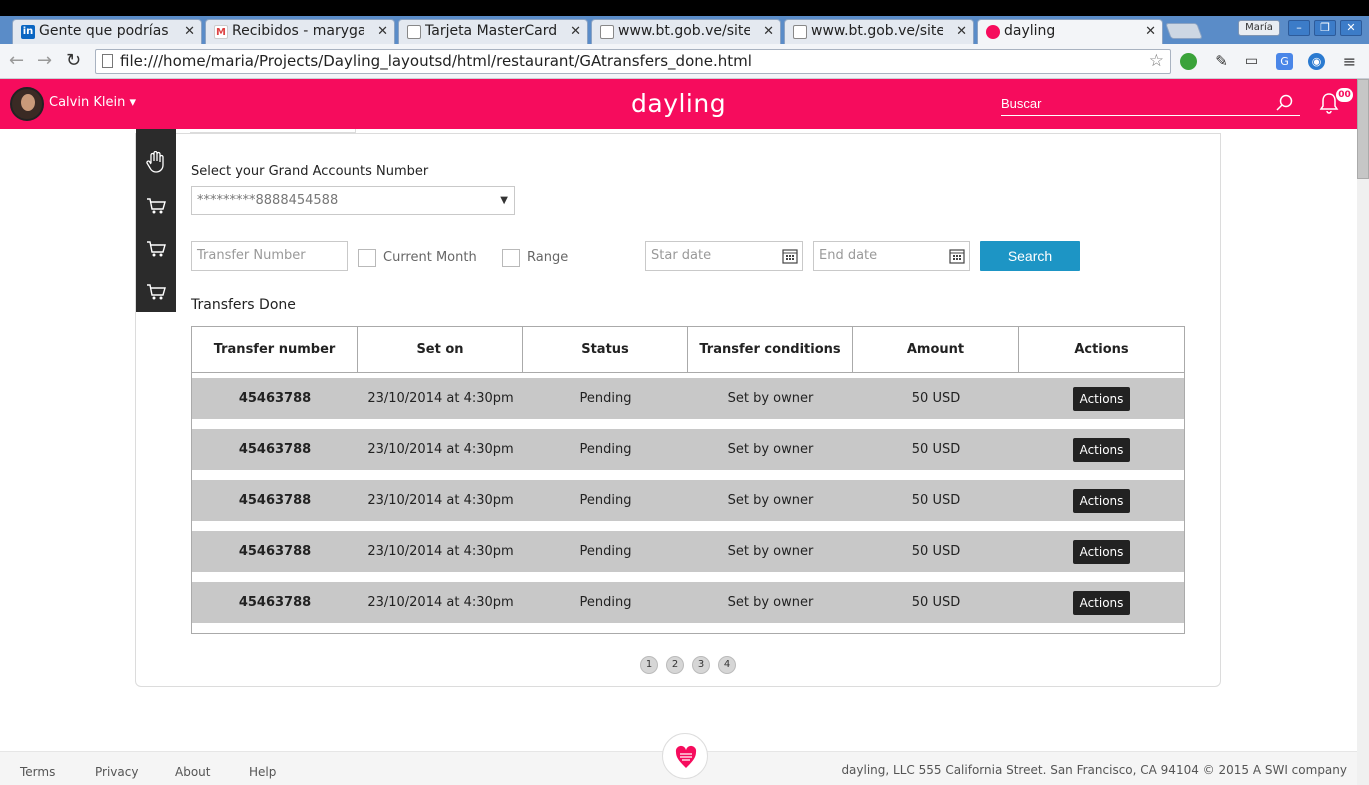 This screenshot has width=1369, height=785. Describe the element at coordinates (891, 256) in the screenshot. I see `end-date-input: End date` at that location.